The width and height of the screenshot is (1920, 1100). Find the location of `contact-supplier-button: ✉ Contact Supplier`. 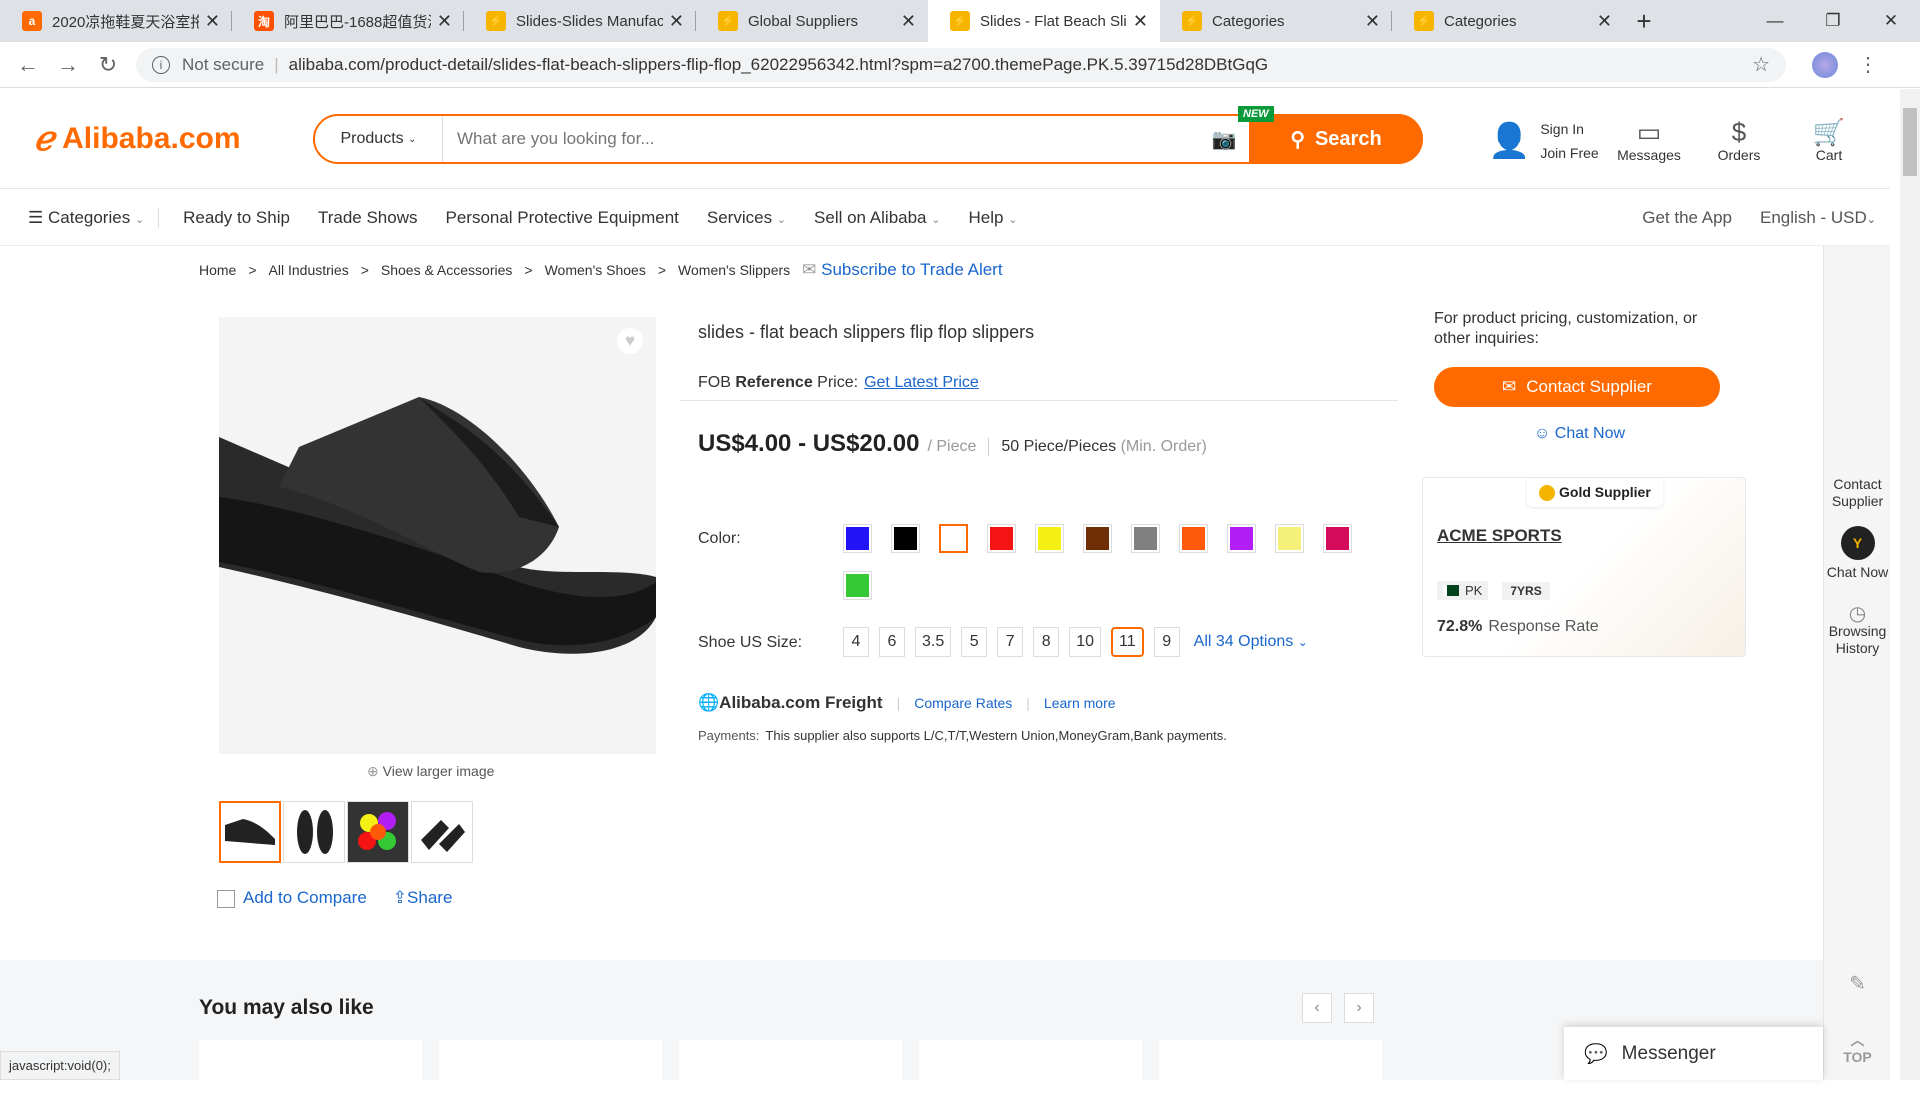

contact-supplier-button: ✉ Contact Supplier is located at coordinates (1577, 387).